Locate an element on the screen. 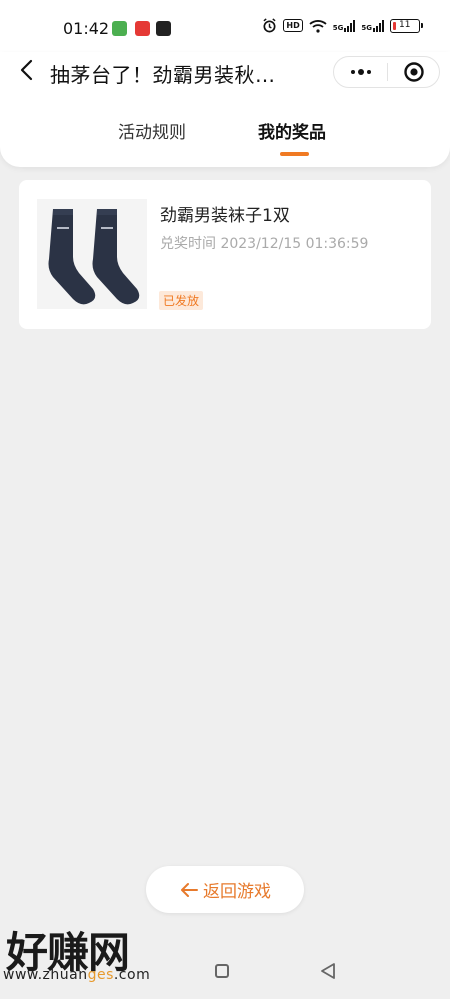 The width and height of the screenshot is (450, 999). tab-my-prizes: 我的奖品 is located at coordinates (292, 130).